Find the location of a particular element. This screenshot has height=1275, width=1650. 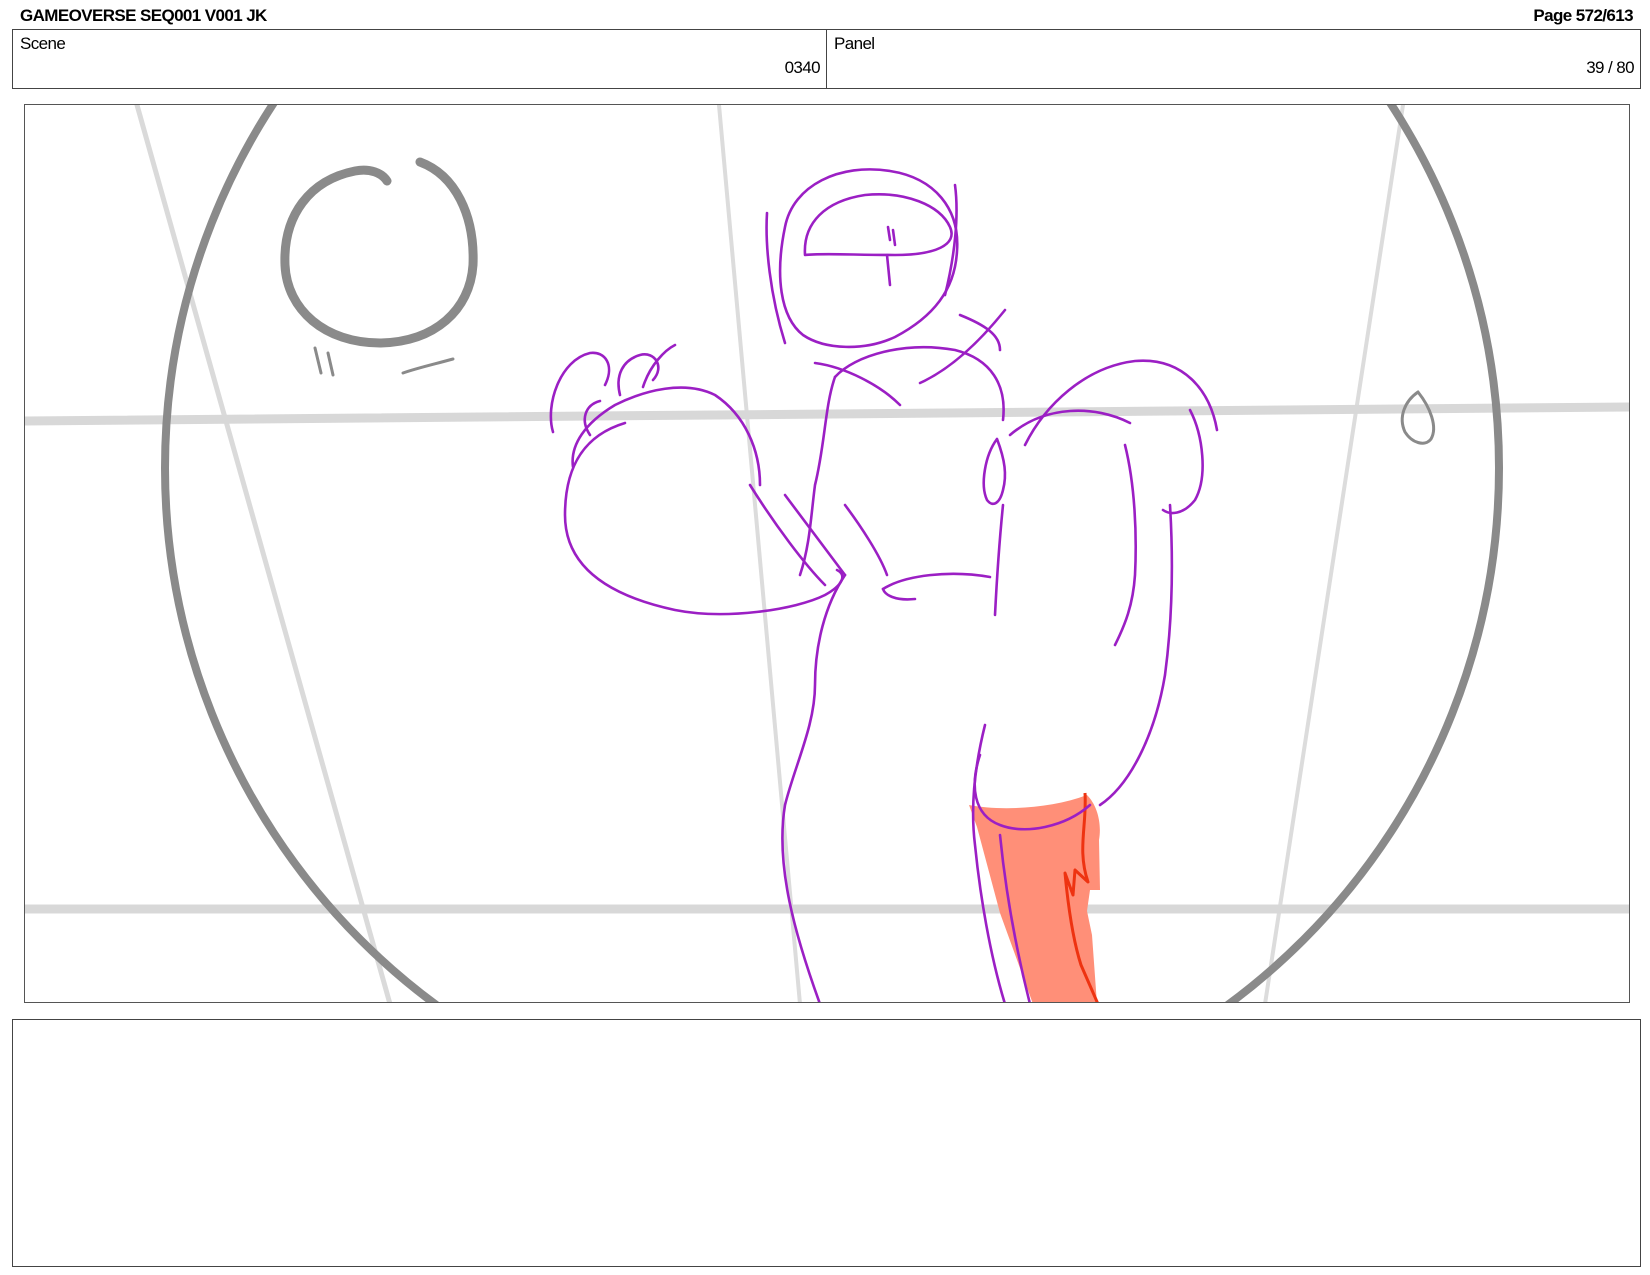

upper-back is located at coordinates (1121, 403).